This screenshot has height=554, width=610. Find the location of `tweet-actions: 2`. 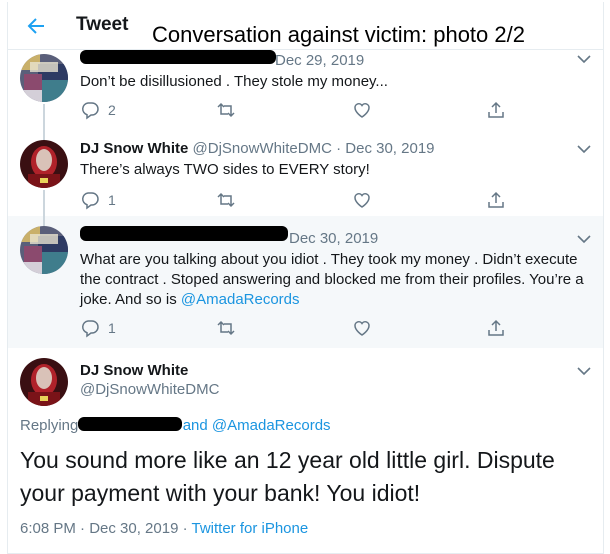

tweet-actions: 2 is located at coordinates (292, 110).